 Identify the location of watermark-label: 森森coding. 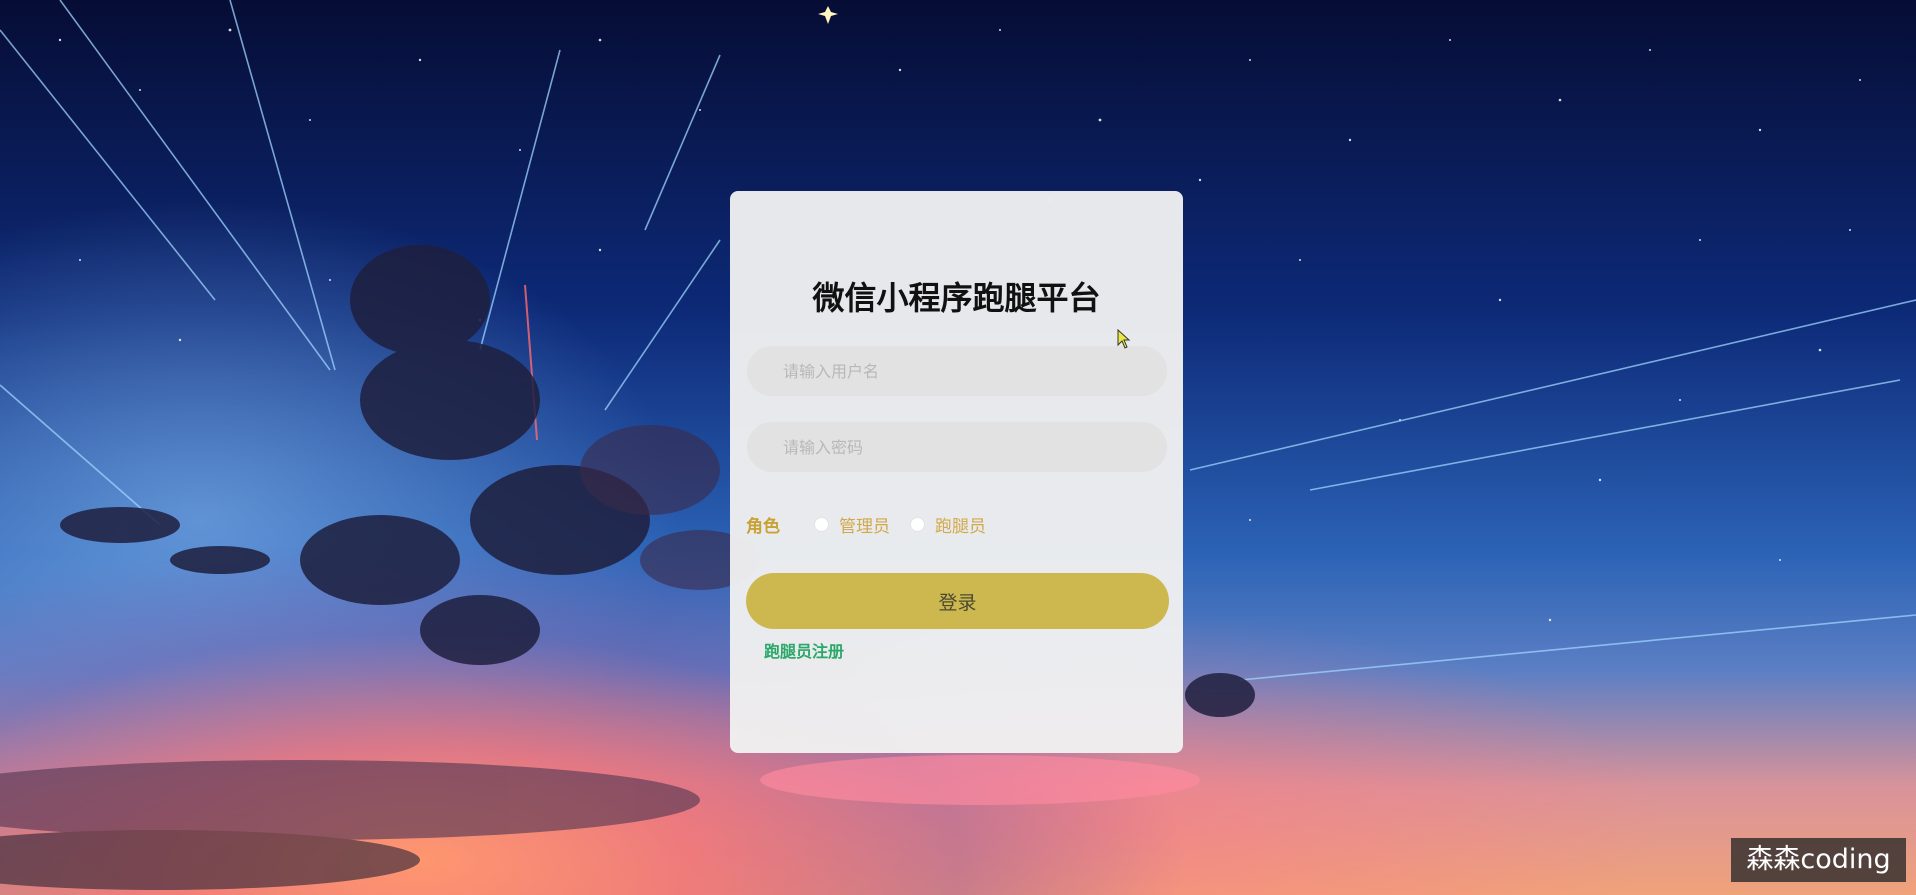
(1818, 860).